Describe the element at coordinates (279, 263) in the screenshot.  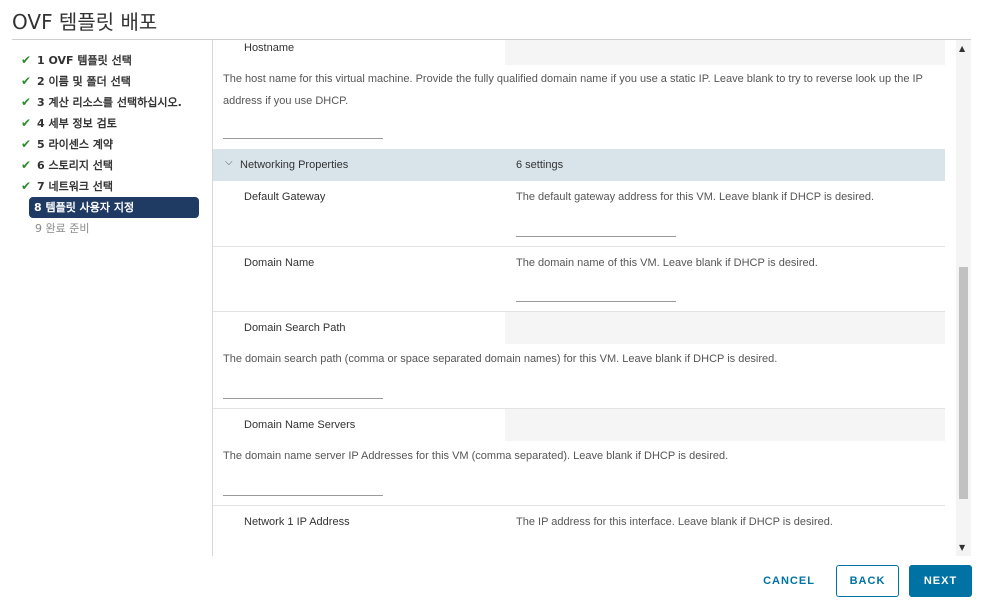
I see `domain-name-label: Domain Name` at that location.